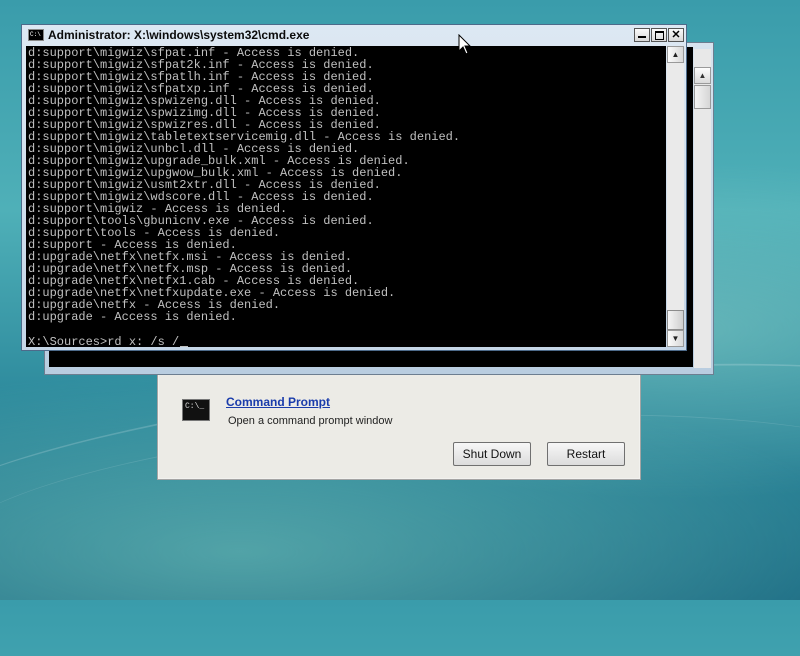  I want to click on shut-down-button: Shut Down, so click(492, 454).